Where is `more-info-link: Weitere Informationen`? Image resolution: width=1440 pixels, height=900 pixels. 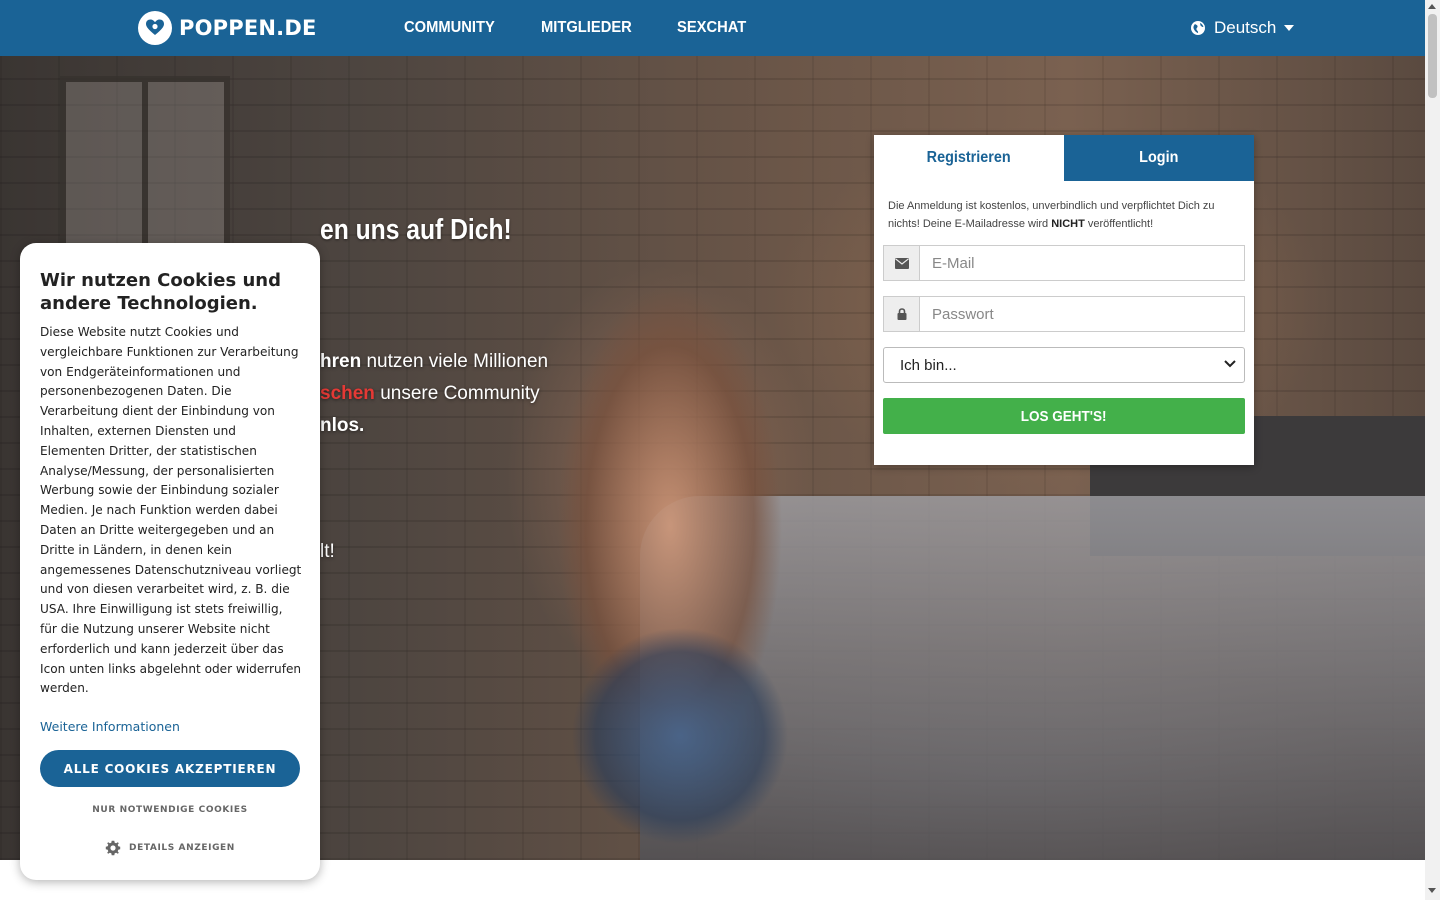 more-info-link: Weitere Informationen is located at coordinates (110, 726).